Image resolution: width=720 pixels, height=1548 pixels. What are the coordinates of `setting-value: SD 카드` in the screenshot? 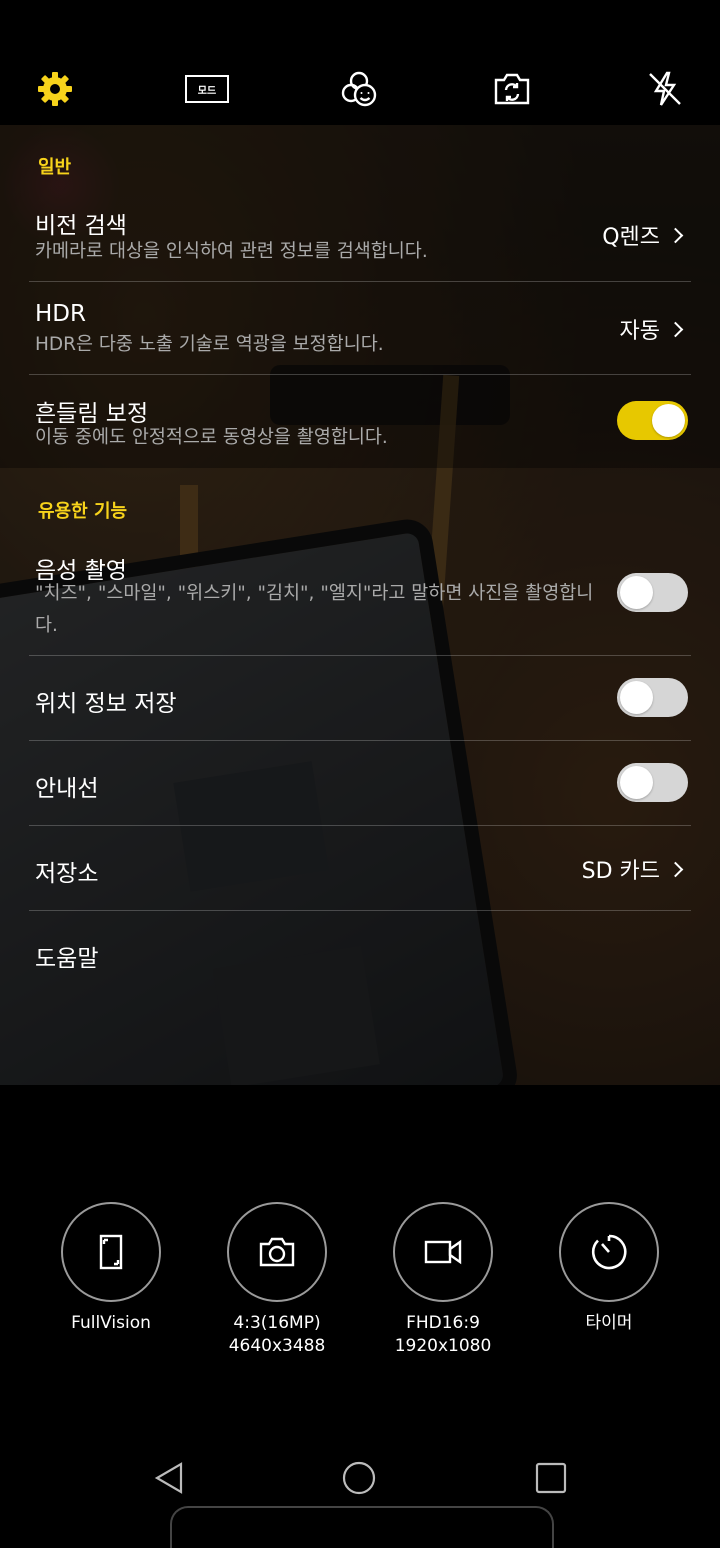 It's located at (634, 869).